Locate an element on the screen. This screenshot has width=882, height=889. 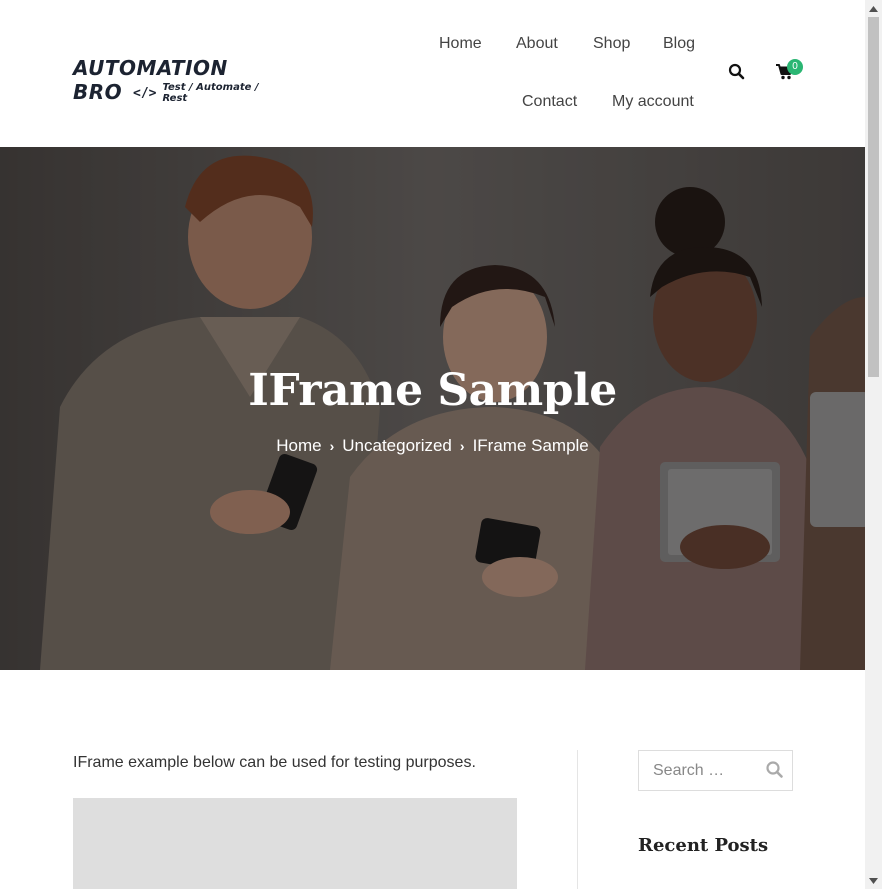
nav-blog: Blog is located at coordinates (679, 44).